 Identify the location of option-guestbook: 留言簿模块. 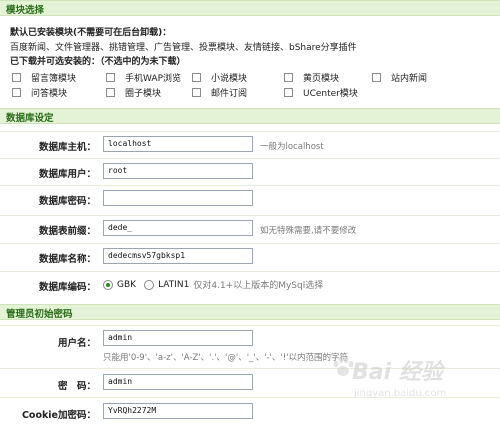
(44, 77).